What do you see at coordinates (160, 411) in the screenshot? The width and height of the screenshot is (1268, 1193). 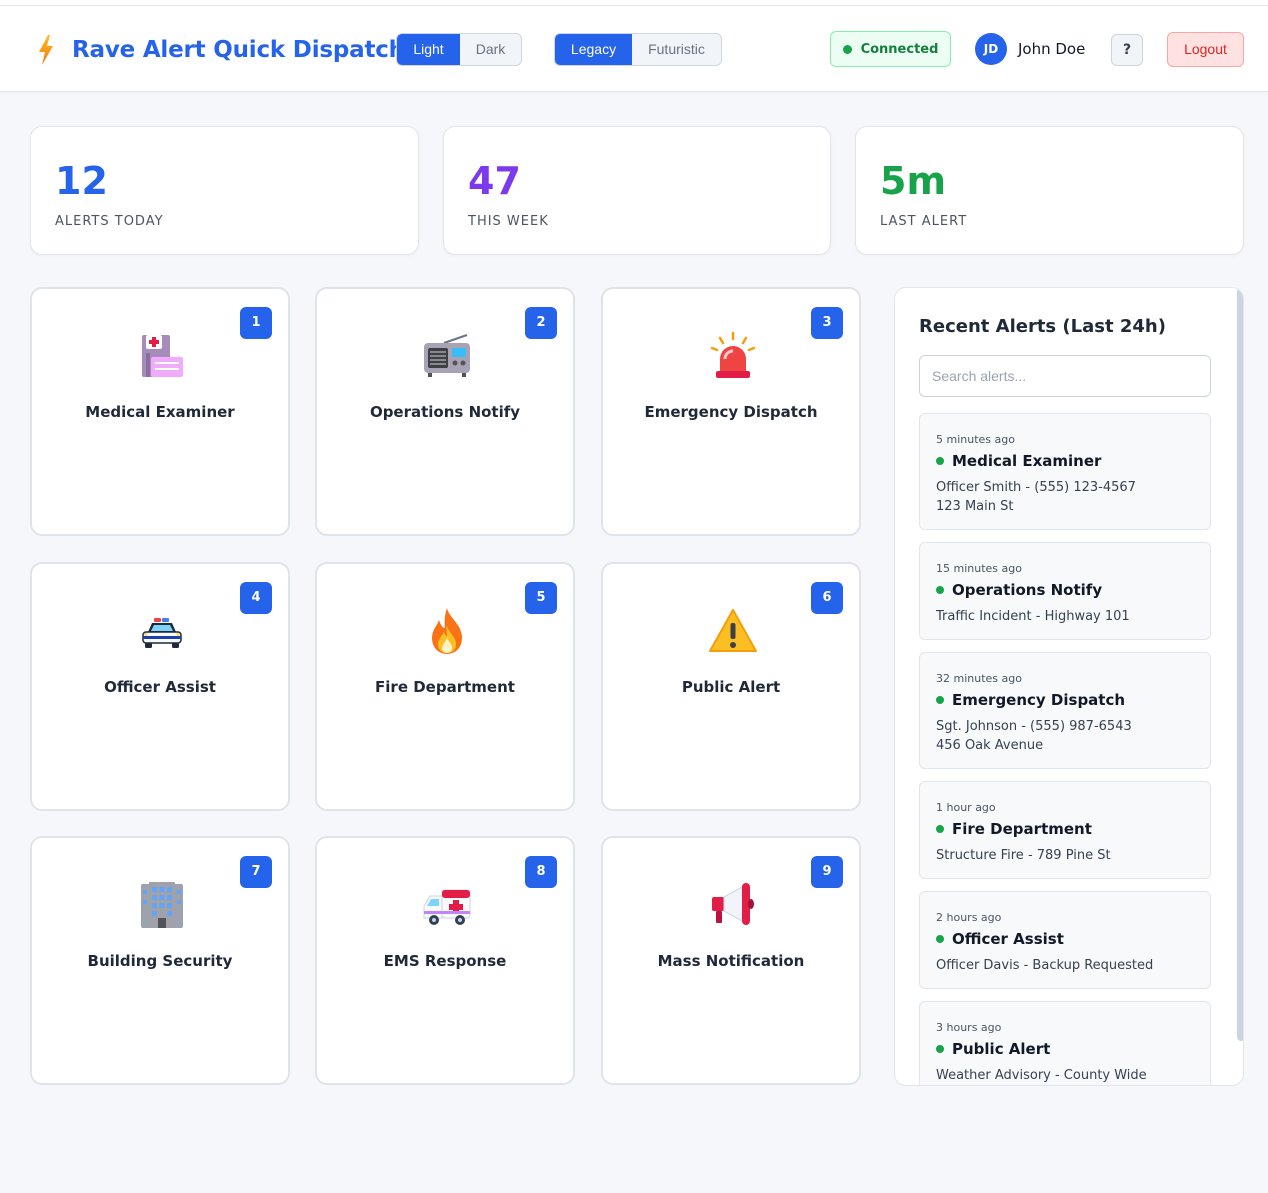 I see `dispatch-tile-medical-examiner: 1 Medical Examiner` at bounding box center [160, 411].